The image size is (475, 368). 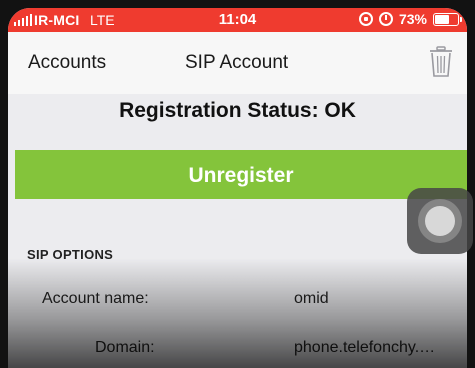 I want to click on alarm-icon, so click(x=385, y=19).